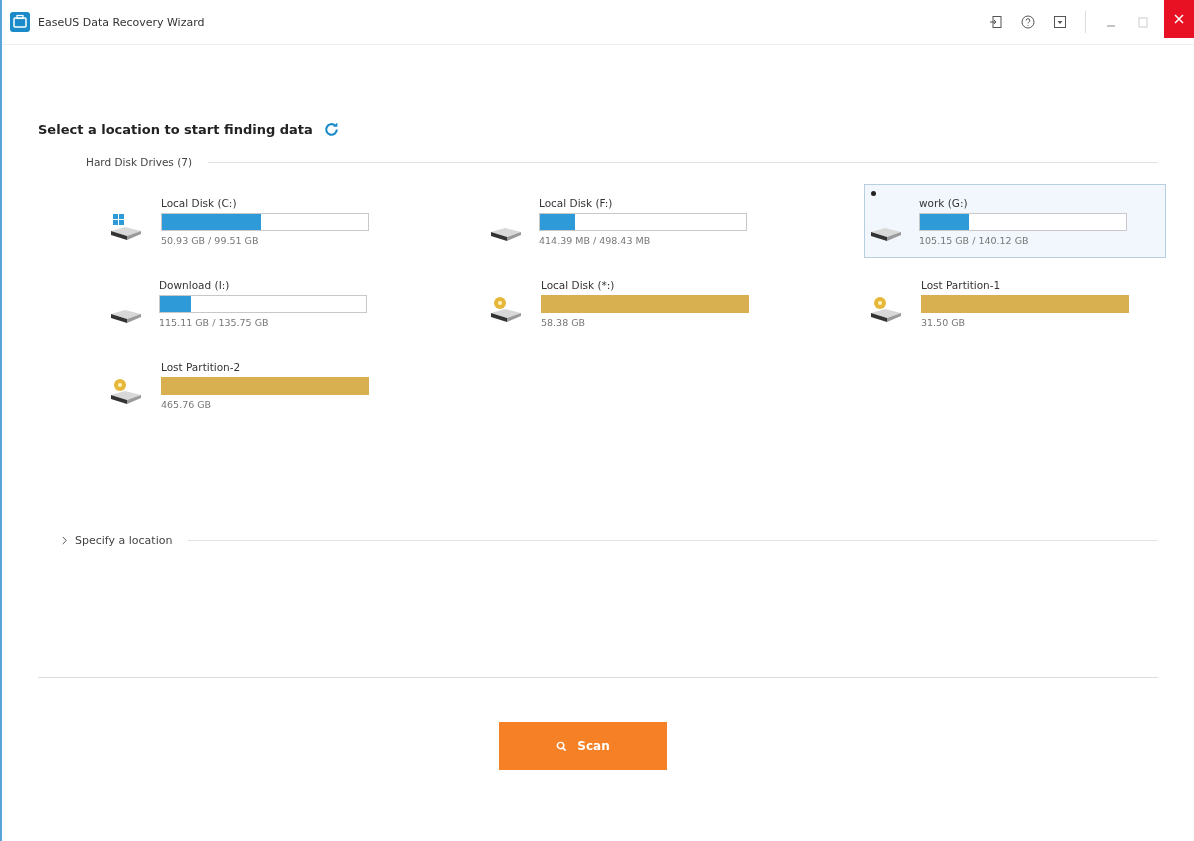 The width and height of the screenshot is (1194, 841). Describe the element at coordinates (576, 202) in the screenshot. I see `drive-name: Local Disk (F:)` at that location.